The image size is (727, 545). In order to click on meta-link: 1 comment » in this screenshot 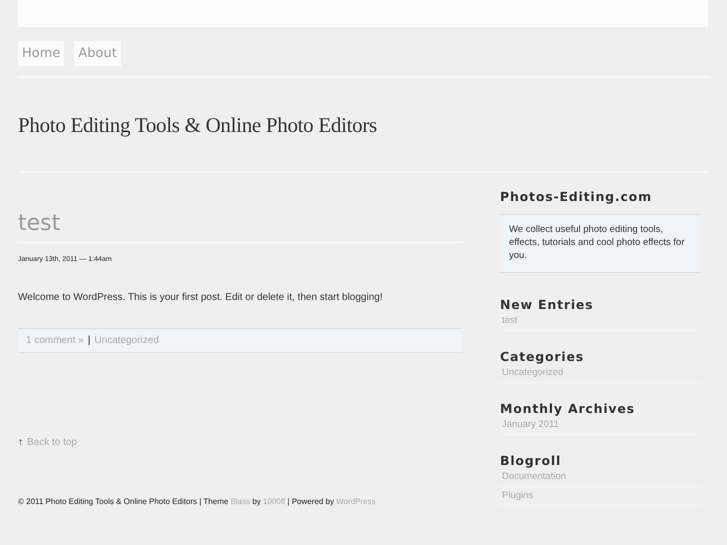, I will do `click(55, 340)`.